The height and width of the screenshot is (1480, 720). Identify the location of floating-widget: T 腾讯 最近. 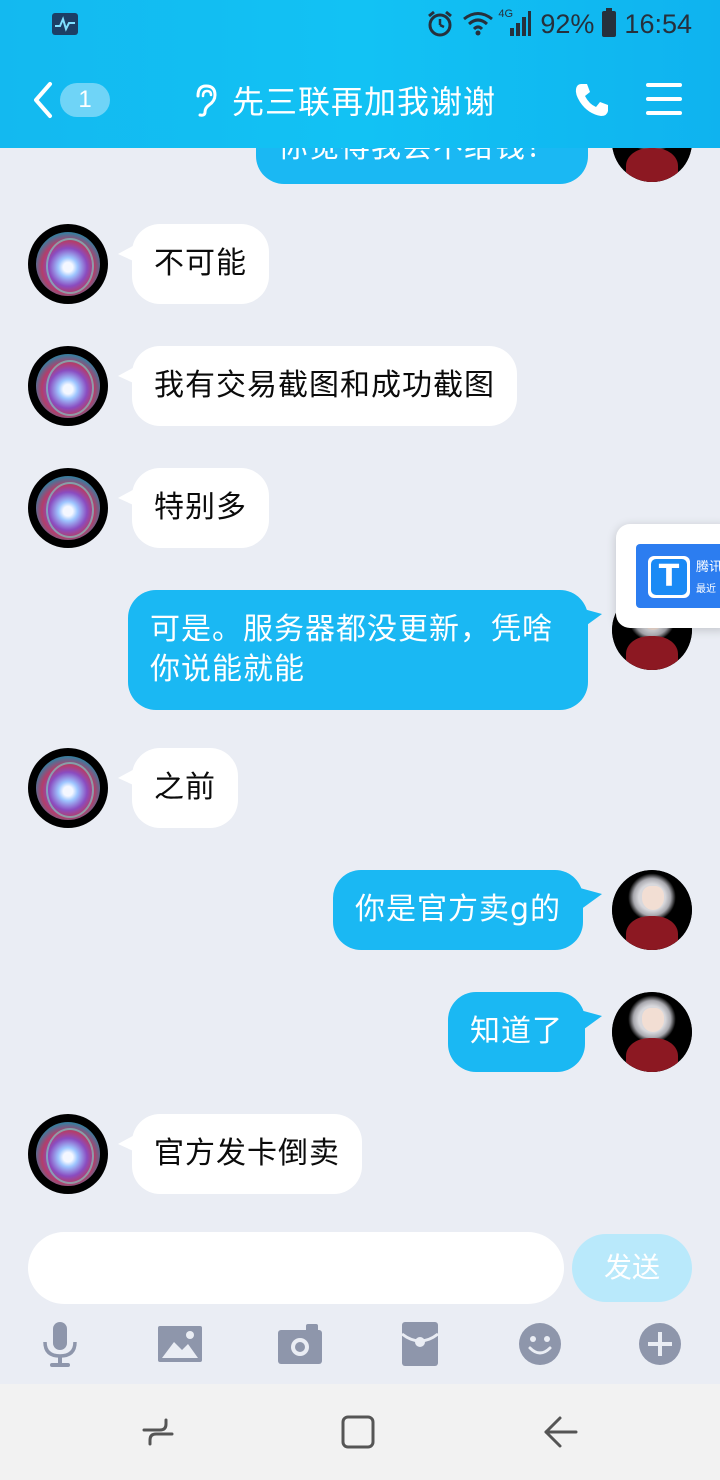
(668, 576).